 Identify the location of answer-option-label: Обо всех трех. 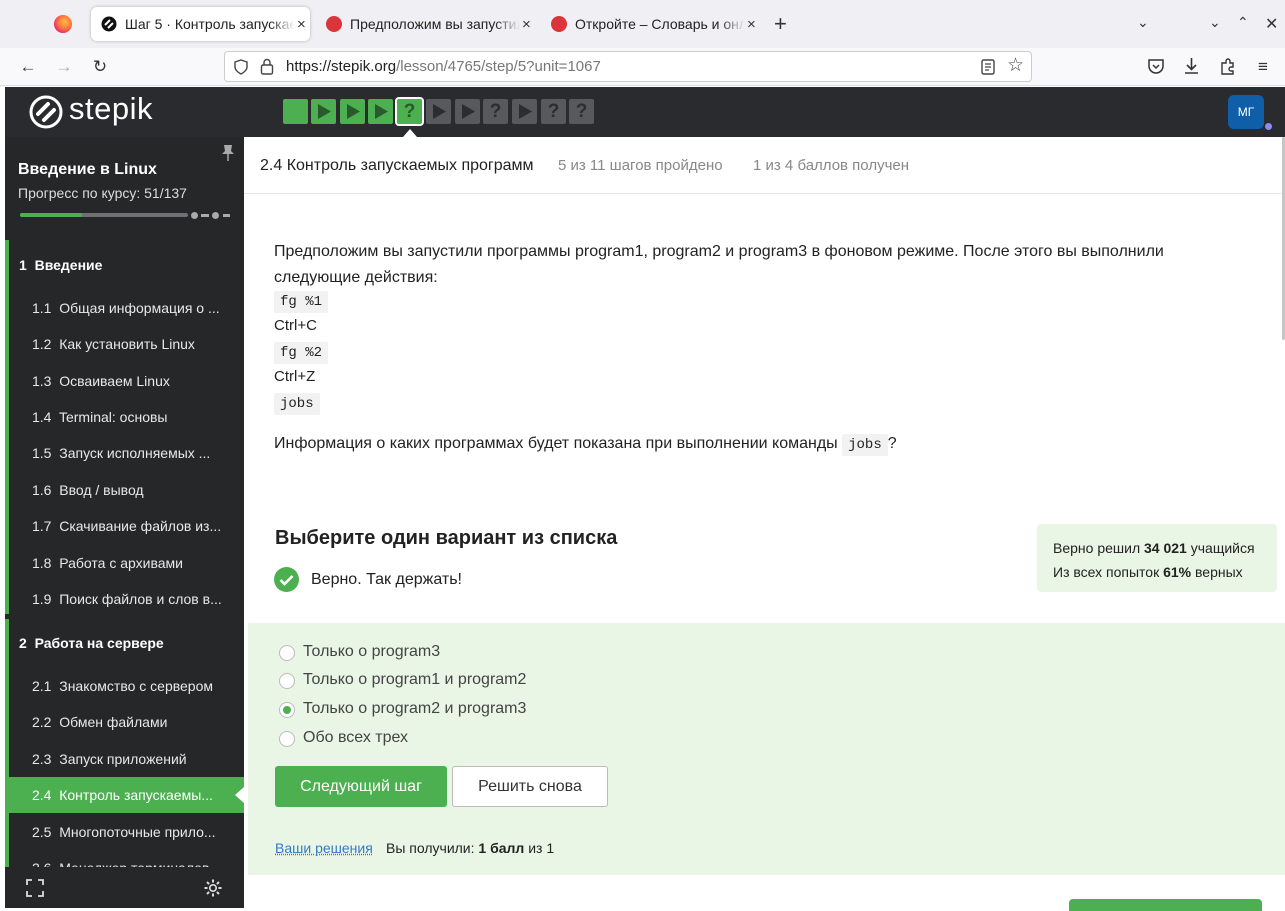
(355, 738).